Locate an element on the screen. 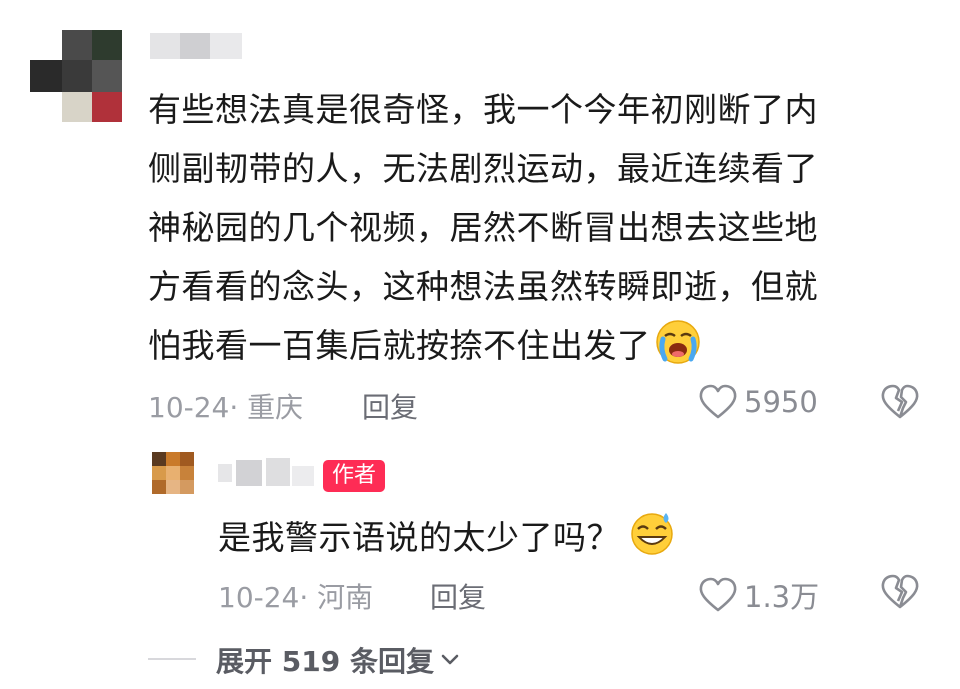 This screenshot has width=960, height=689. reply-like-button: 1.3万 is located at coordinates (758, 595).